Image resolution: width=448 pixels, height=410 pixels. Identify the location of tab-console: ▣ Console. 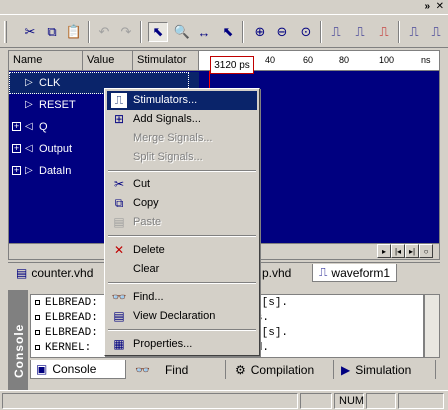
(78, 369).